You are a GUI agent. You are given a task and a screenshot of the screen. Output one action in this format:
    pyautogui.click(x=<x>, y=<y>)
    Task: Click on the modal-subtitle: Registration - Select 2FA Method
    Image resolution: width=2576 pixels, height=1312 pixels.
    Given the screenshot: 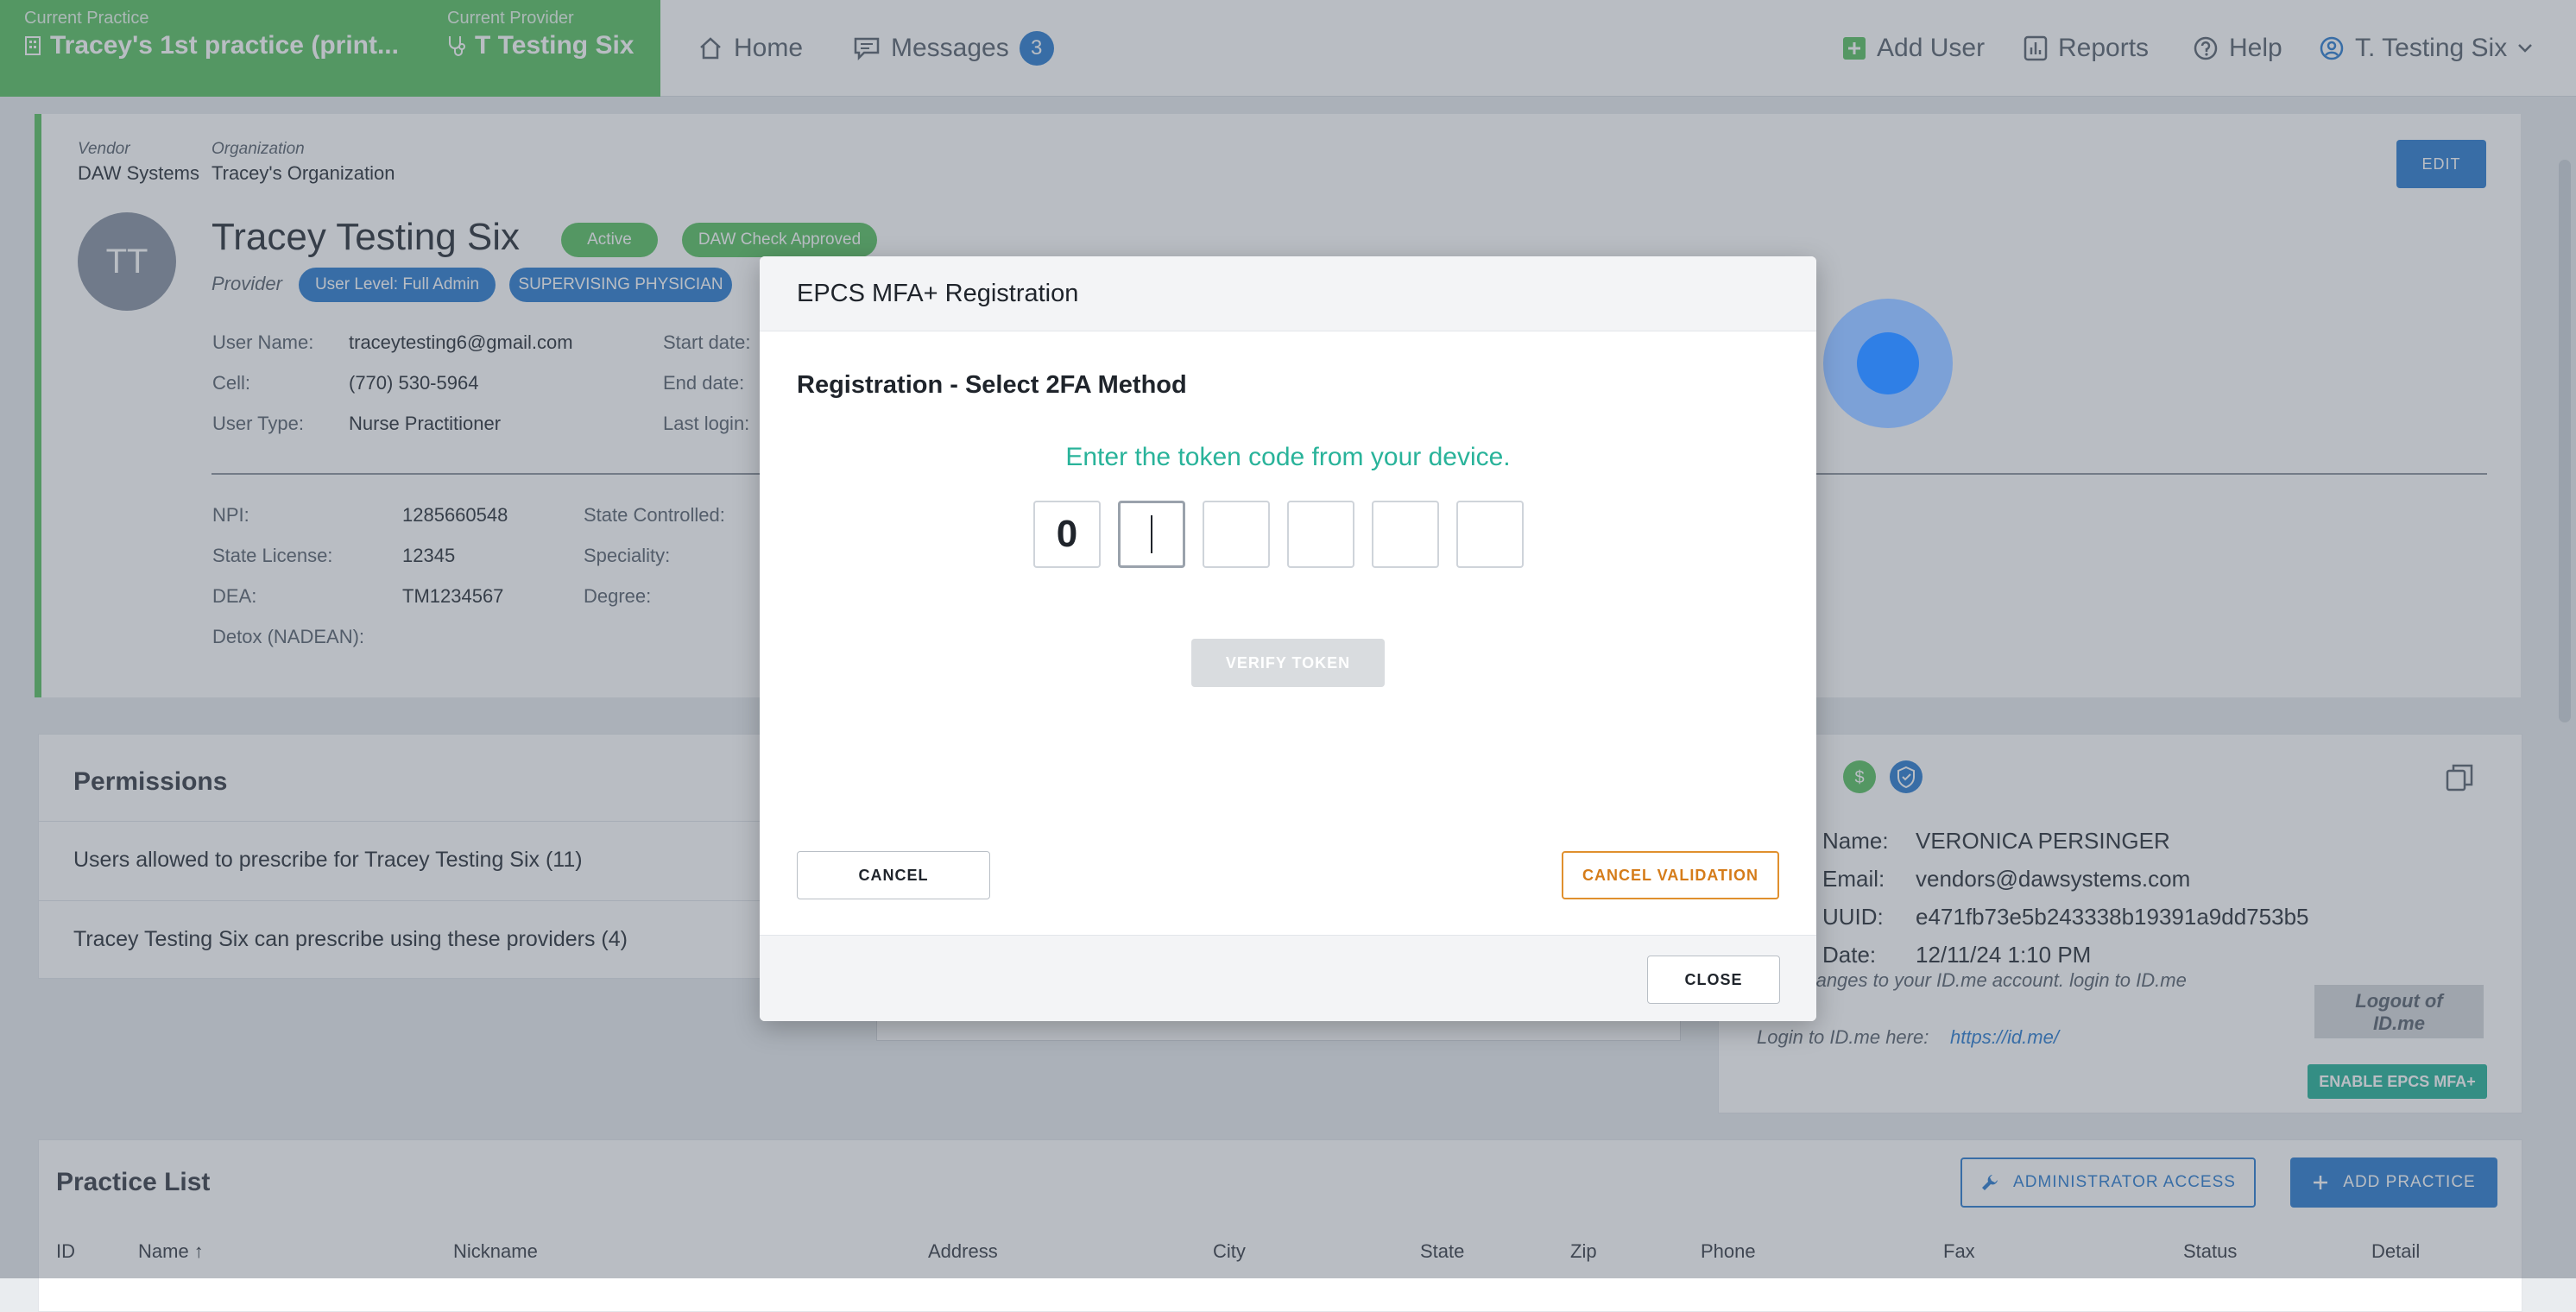 What is the action you would take?
    pyautogui.click(x=992, y=385)
    